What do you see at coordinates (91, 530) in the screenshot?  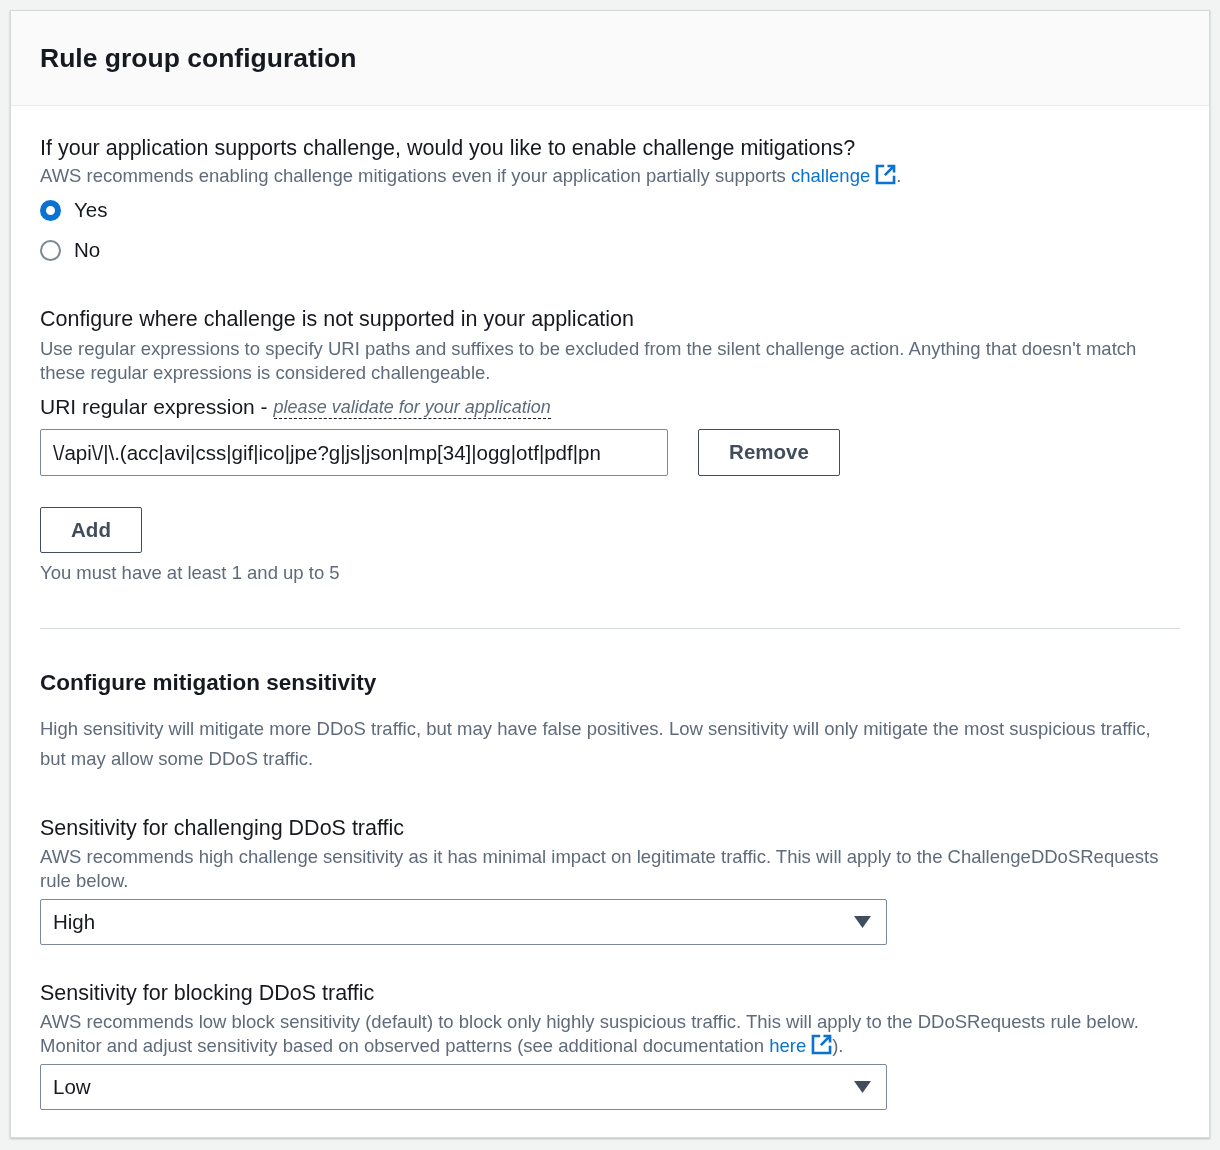 I see `add-button: Add` at bounding box center [91, 530].